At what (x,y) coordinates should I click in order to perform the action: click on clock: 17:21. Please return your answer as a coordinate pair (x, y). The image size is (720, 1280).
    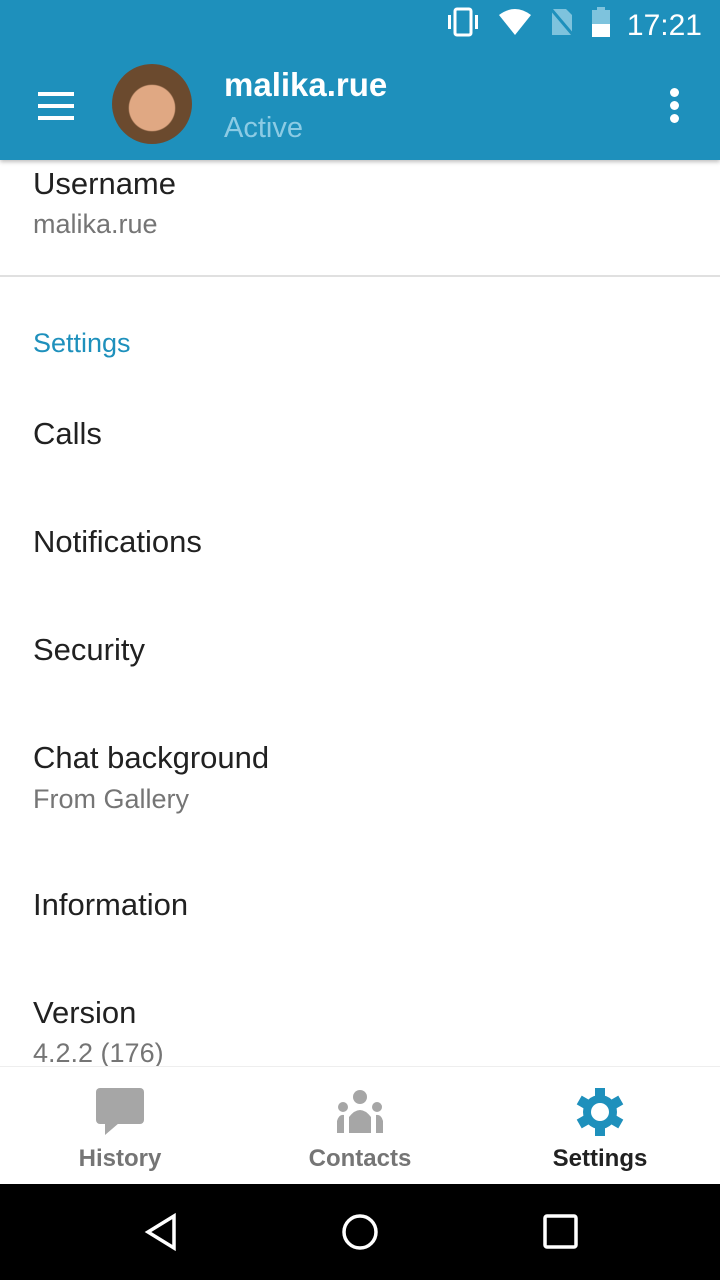
    Looking at the image, I should click on (664, 25).